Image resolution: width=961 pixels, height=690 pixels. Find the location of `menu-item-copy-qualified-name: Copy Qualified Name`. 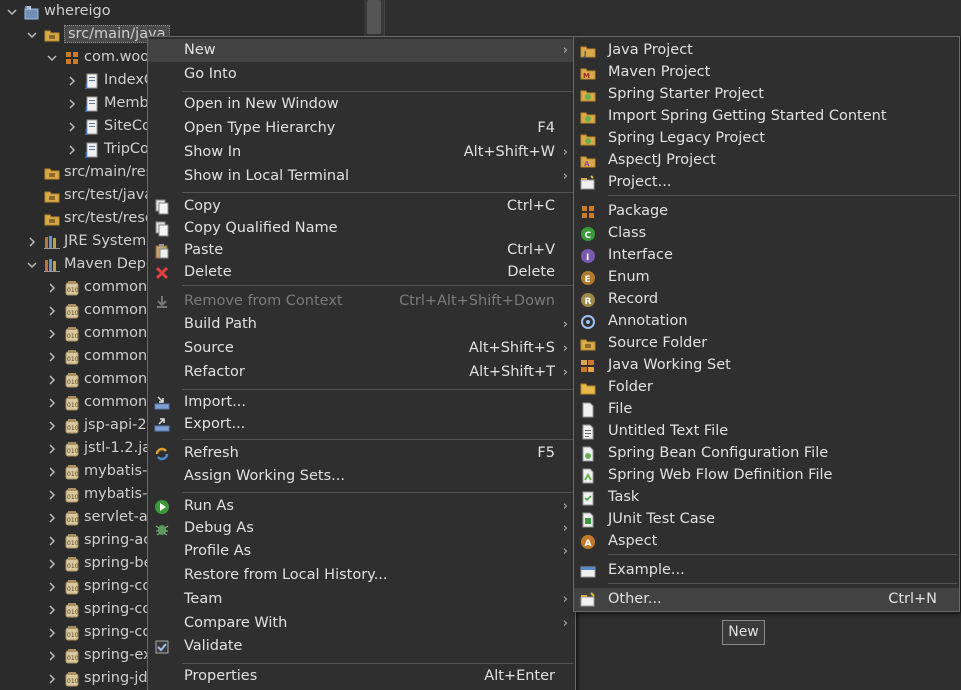

menu-item-copy-qualified-name: Copy Qualified Name is located at coordinates (361, 228).